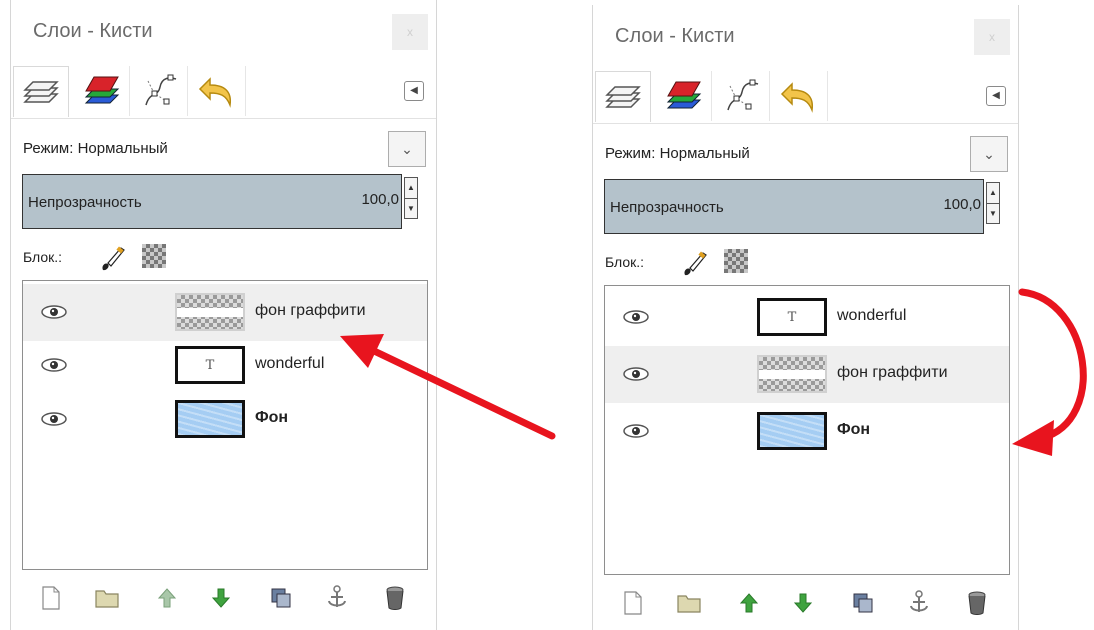  I want to click on curved-red-arrow, so click(1049, 372).